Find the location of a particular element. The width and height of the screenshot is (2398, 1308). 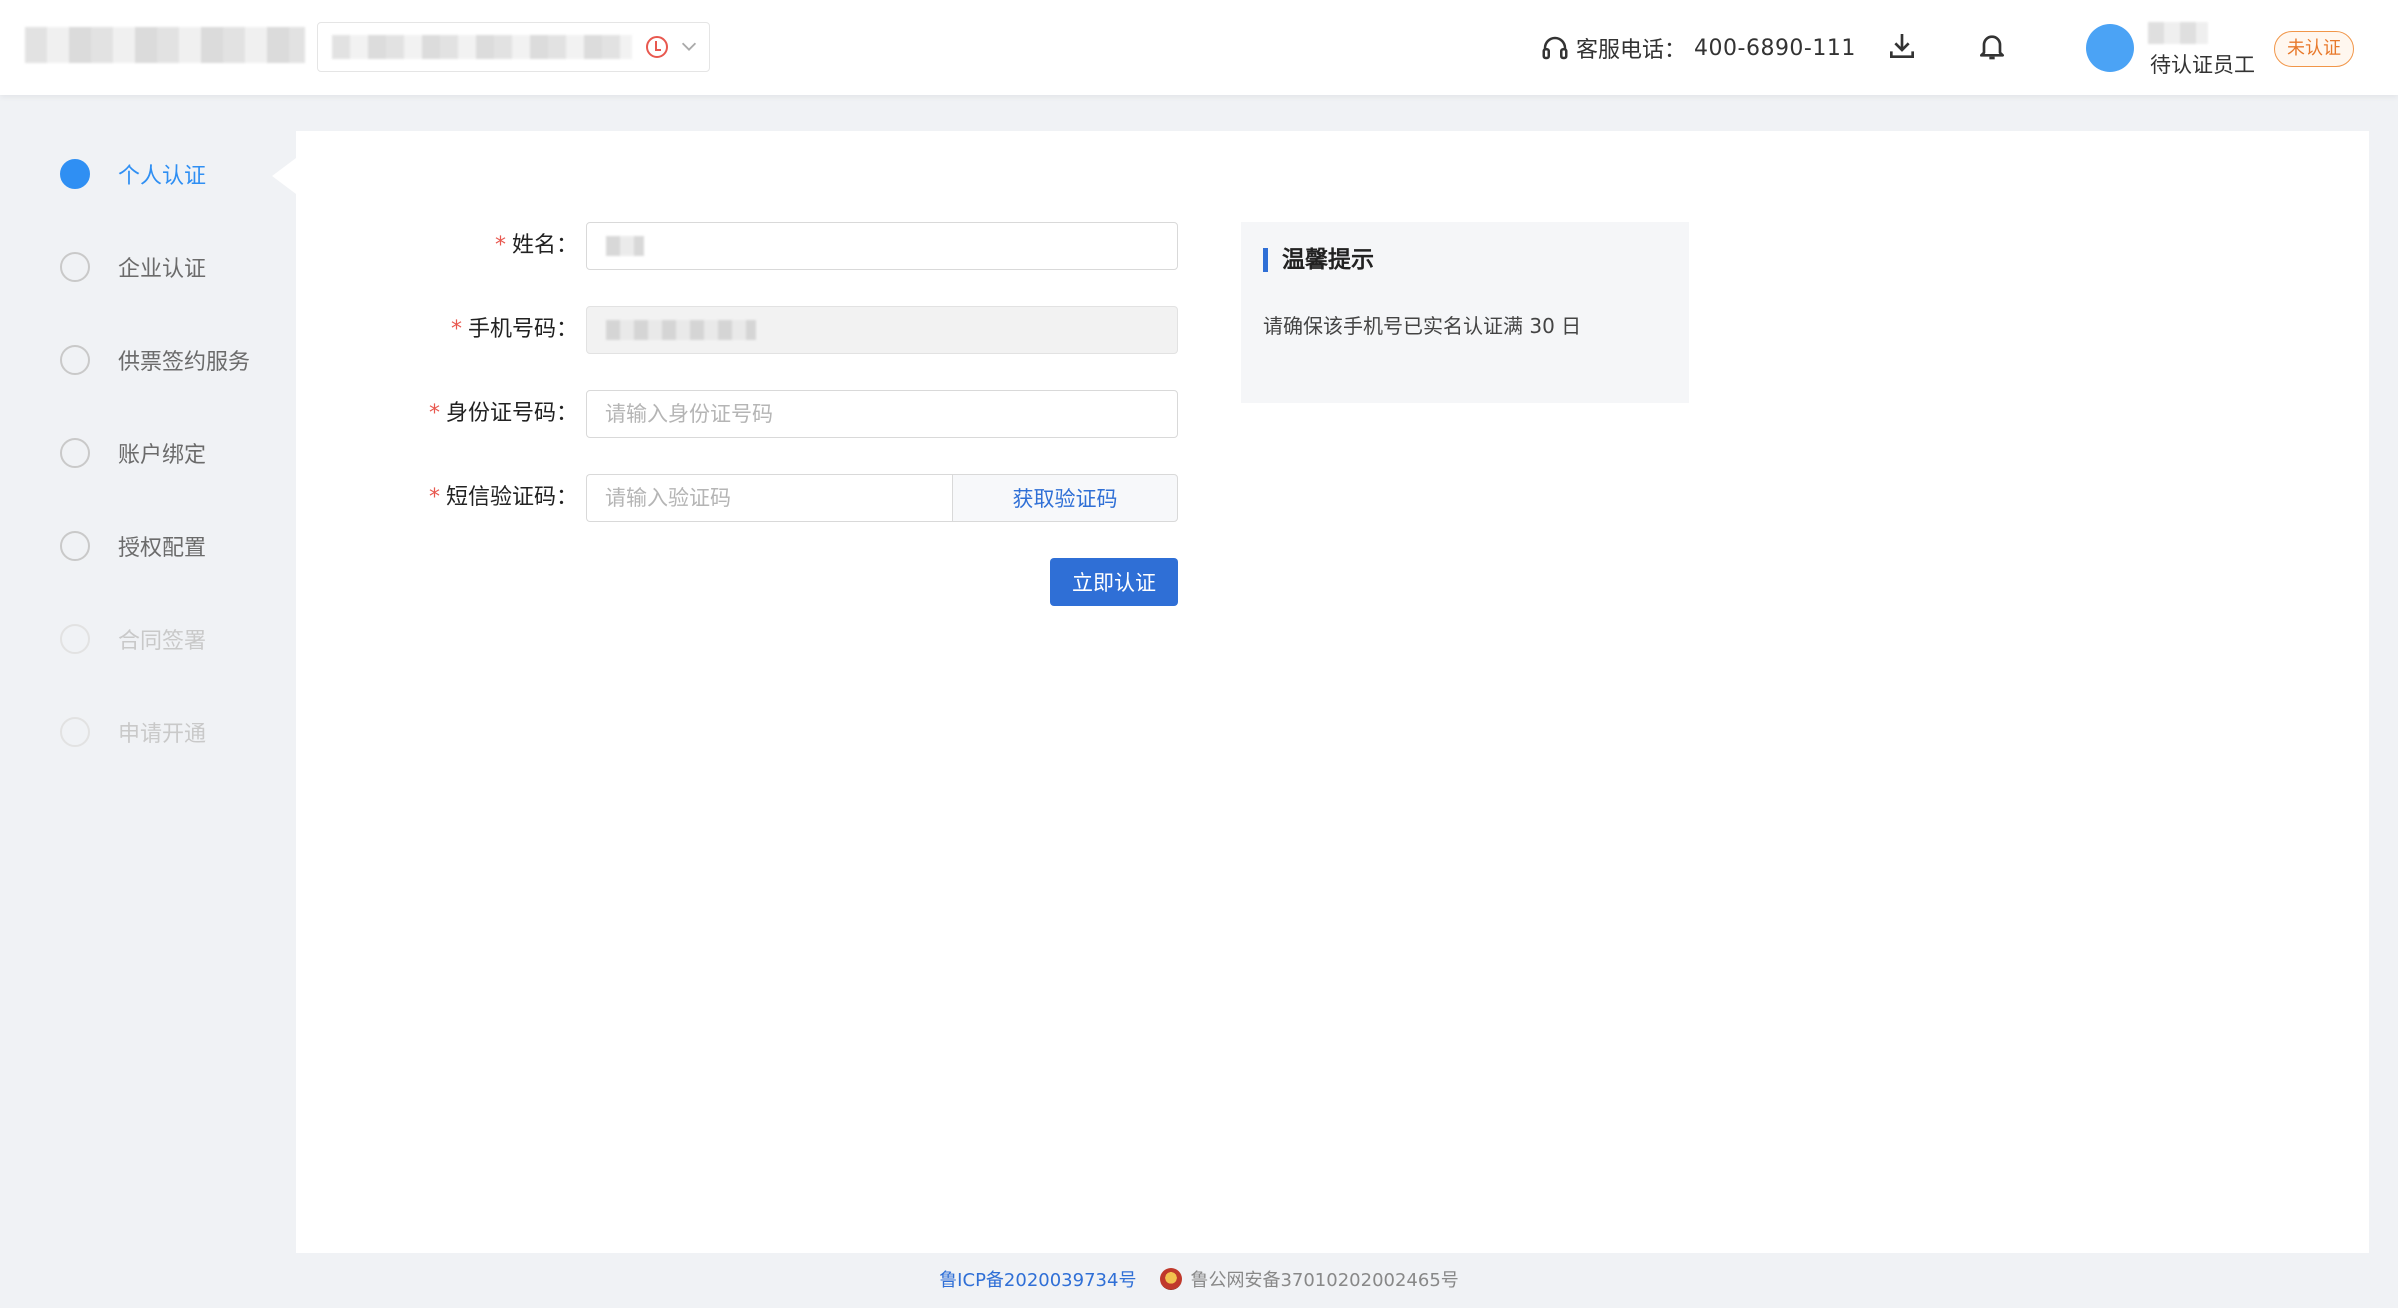

tips-text: 请确保该手机号已实名认证满 30 日 is located at coordinates (1422, 326).